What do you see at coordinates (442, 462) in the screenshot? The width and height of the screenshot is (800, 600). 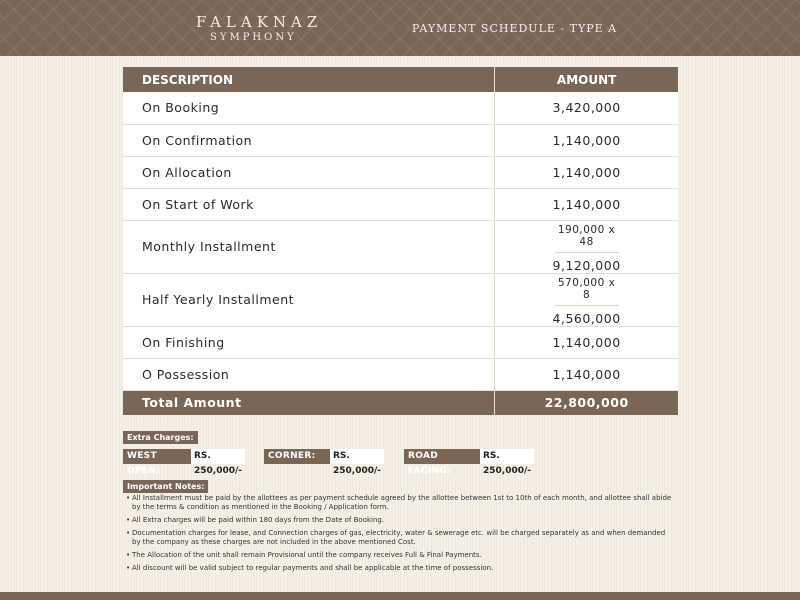 I see `charge-label-road-facing: ROAD FACING:` at bounding box center [442, 462].